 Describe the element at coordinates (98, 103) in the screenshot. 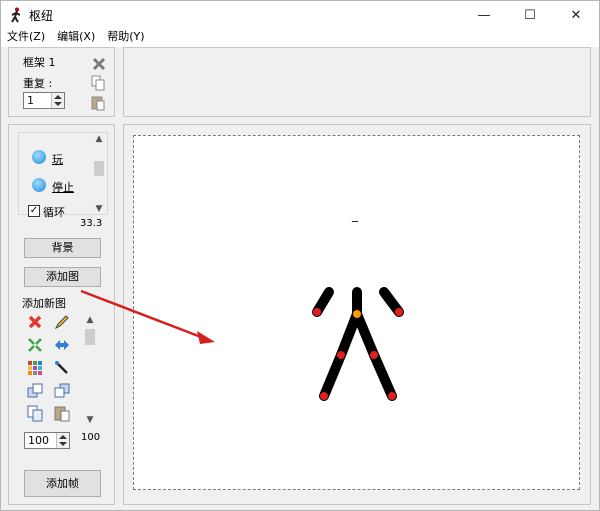

I see `paste-icon` at that location.